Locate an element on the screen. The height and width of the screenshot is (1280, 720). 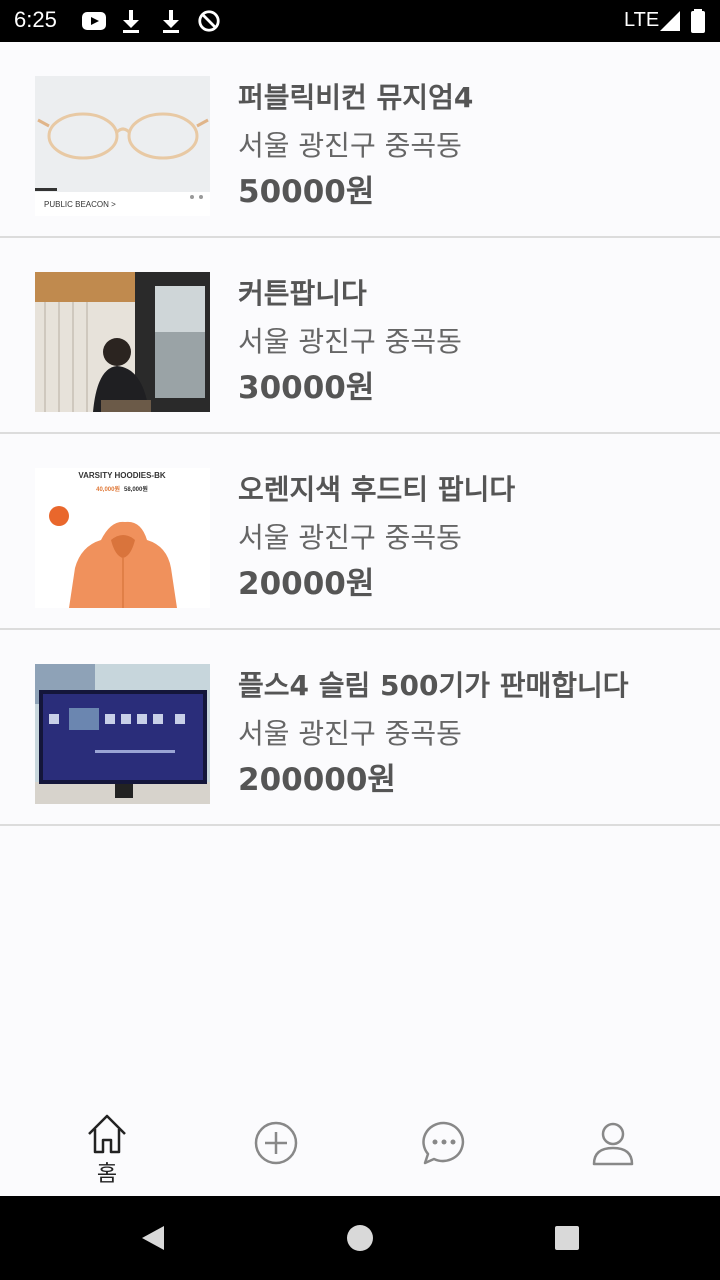
listing-title: 오렌지색 후드티 팝니다 is located at coordinates (377, 489).